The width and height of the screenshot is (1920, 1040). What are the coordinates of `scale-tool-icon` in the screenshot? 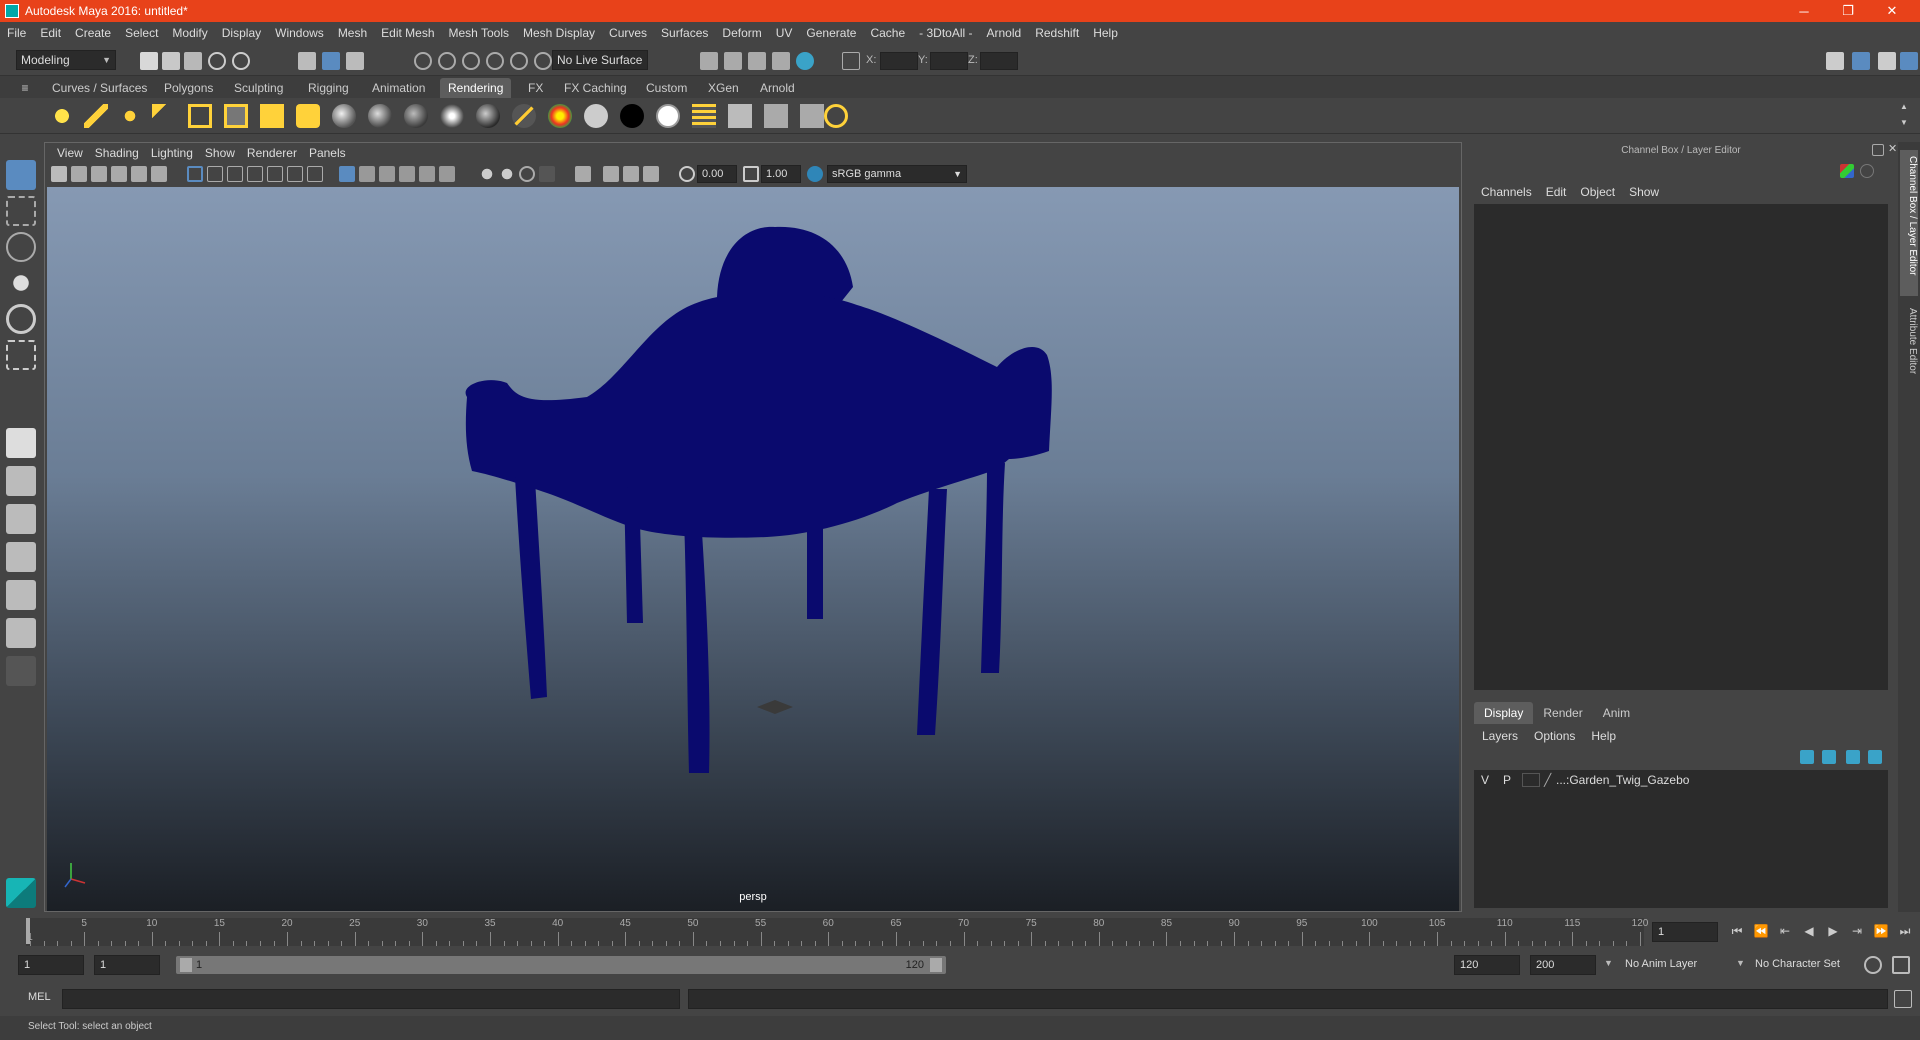 It's located at (21, 355).